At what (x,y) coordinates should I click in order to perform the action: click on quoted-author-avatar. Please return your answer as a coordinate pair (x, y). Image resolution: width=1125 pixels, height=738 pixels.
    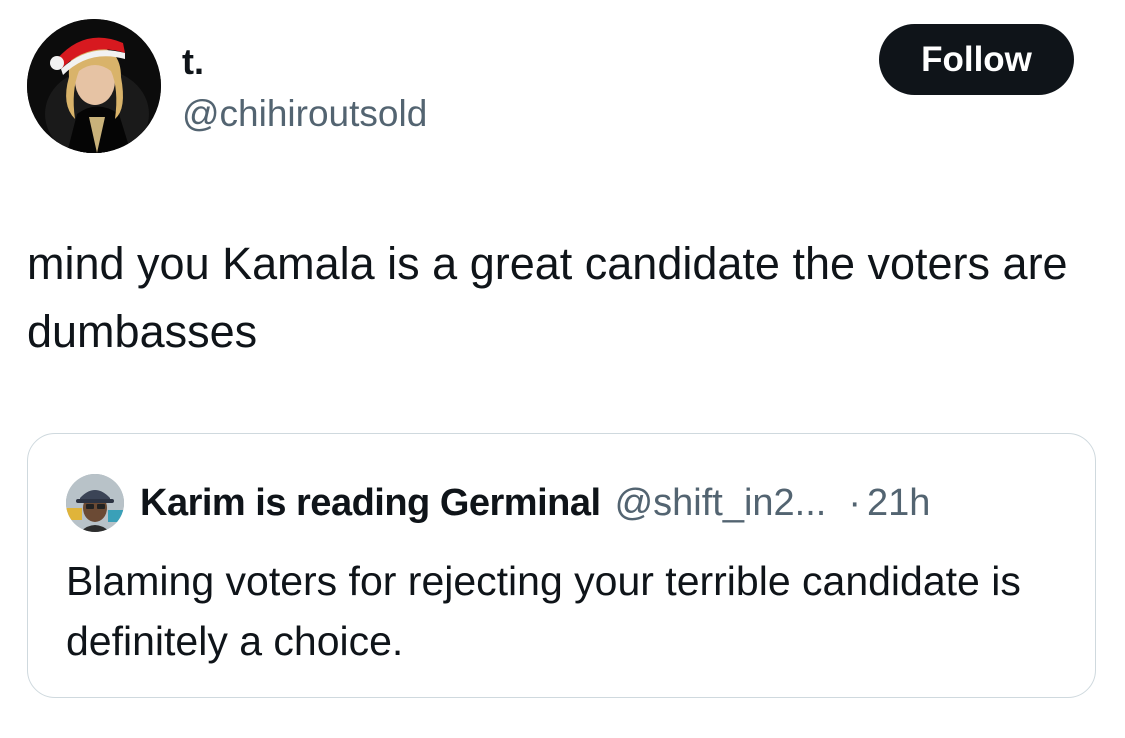
    Looking at the image, I should click on (95, 503).